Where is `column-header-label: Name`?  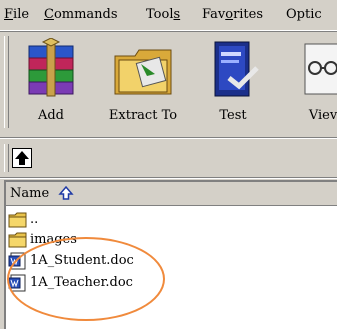
column-header-label: Name is located at coordinates (30, 193).